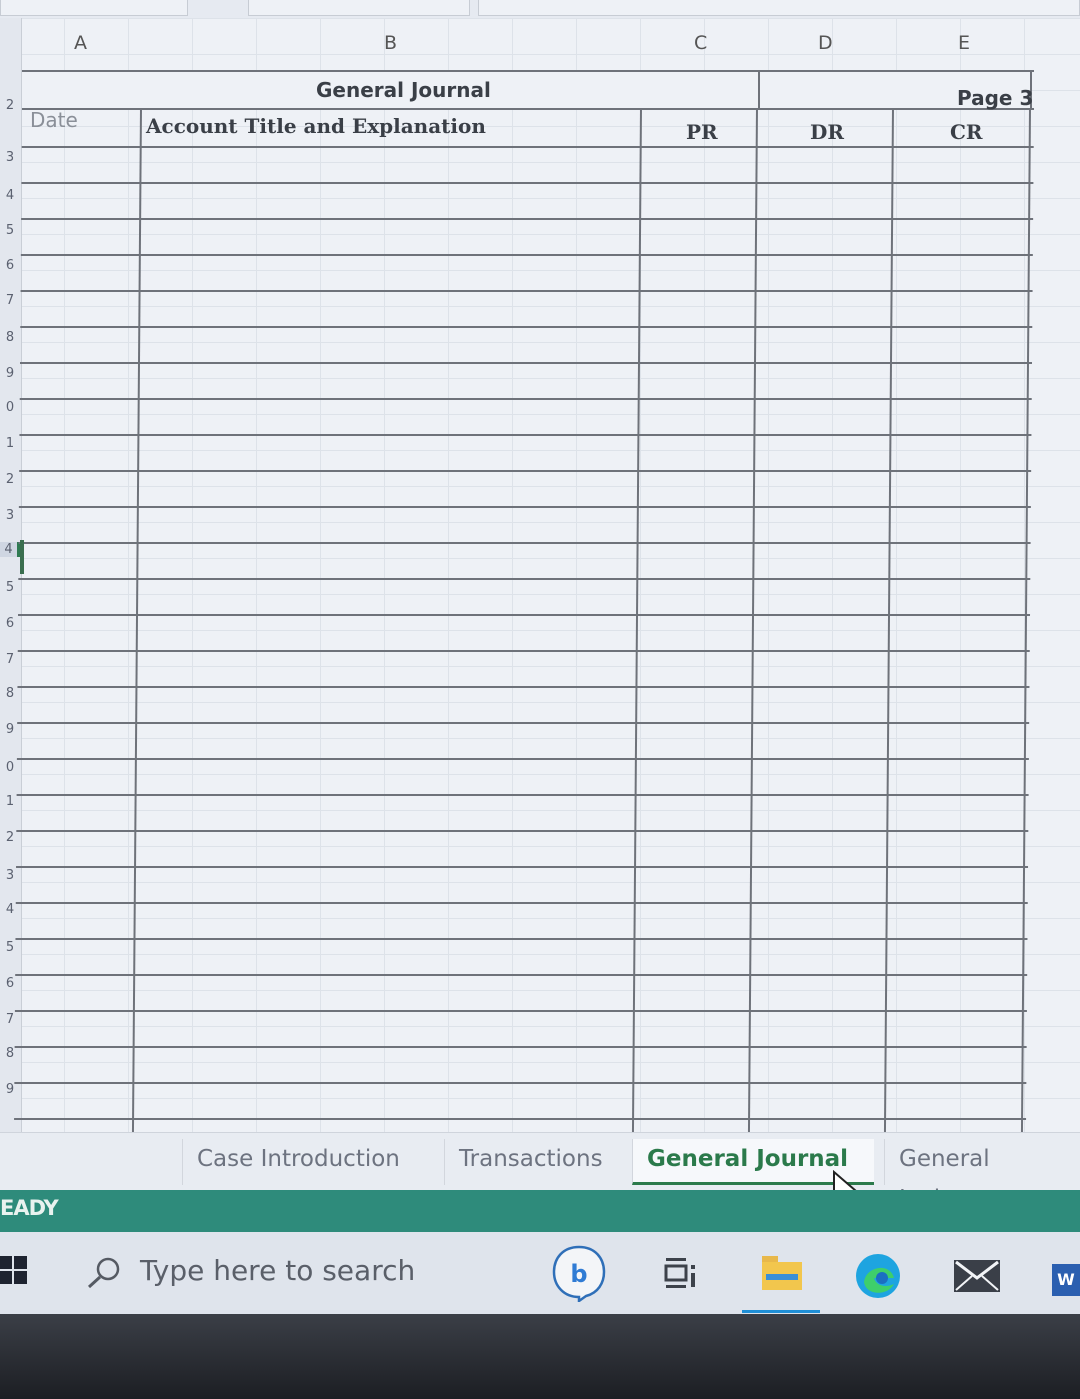 This screenshot has height=1399, width=1080. I want to click on cr-header: CR, so click(966, 132).